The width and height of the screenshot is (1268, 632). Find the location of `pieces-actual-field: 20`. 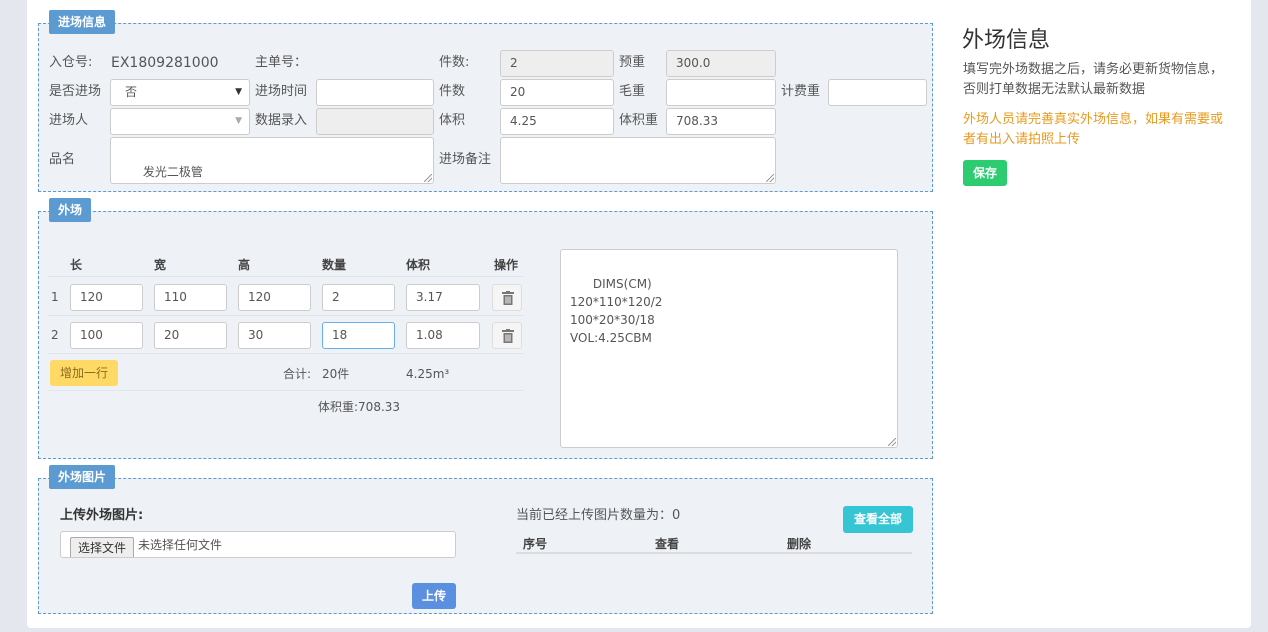

pieces-actual-field: 20 is located at coordinates (557, 92).